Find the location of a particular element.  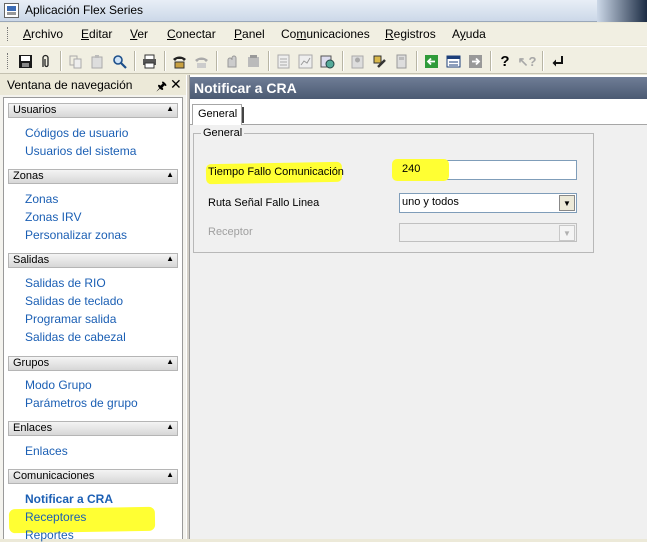

tab-general: General is located at coordinates (218, 114).